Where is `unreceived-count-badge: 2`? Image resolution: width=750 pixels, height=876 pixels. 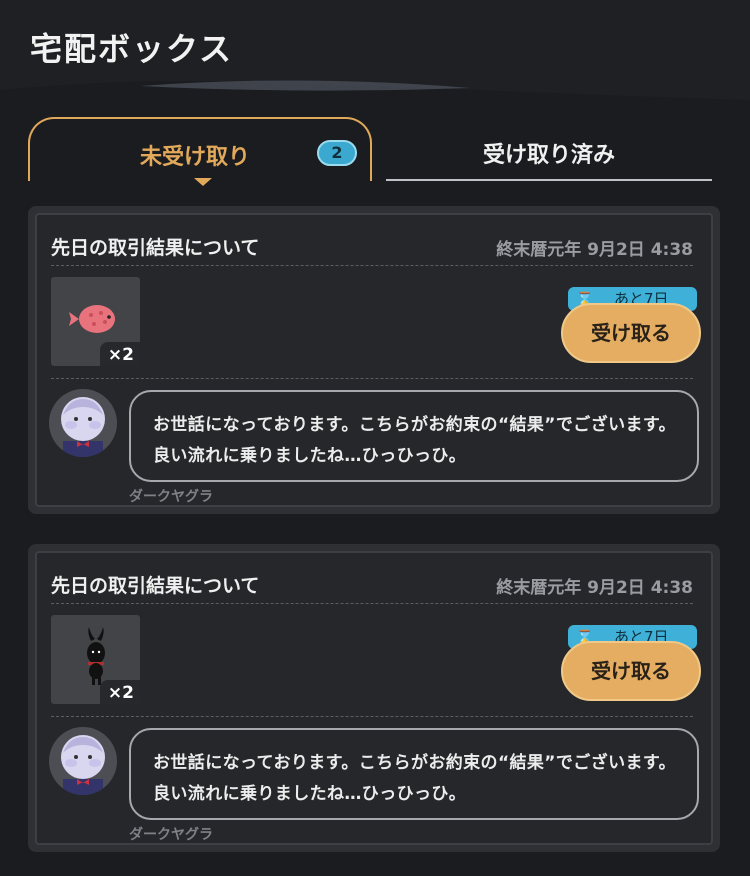 unreceived-count-badge: 2 is located at coordinates (337, 153).